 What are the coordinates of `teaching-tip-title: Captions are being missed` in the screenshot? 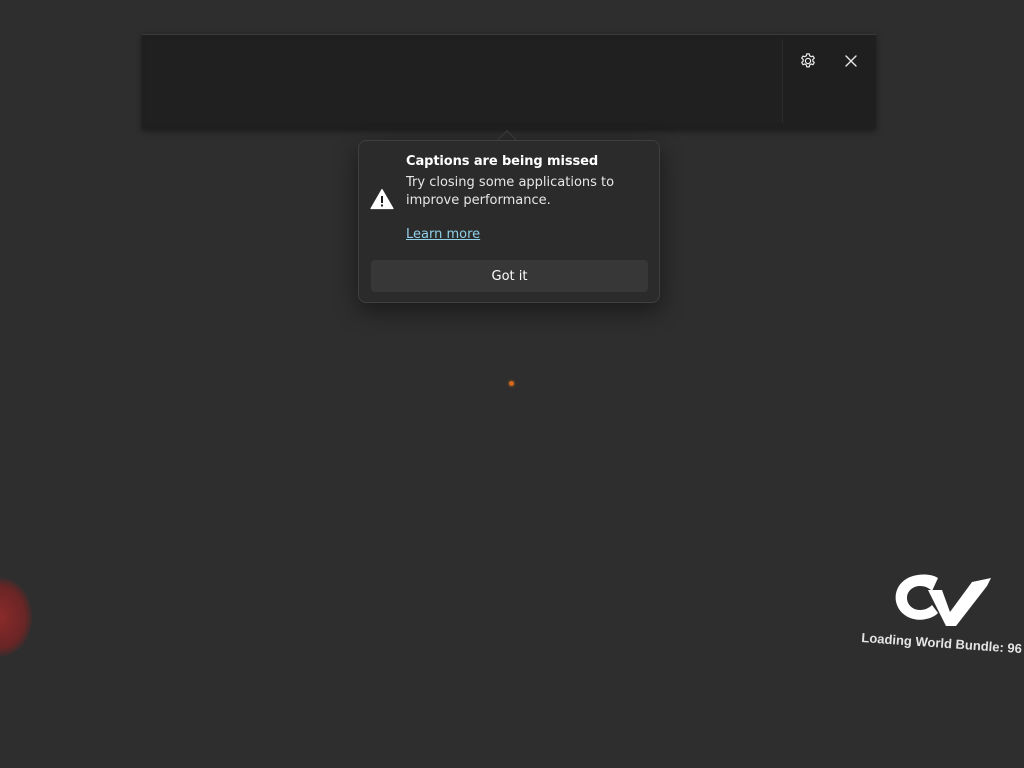 It's located at (502, 161).